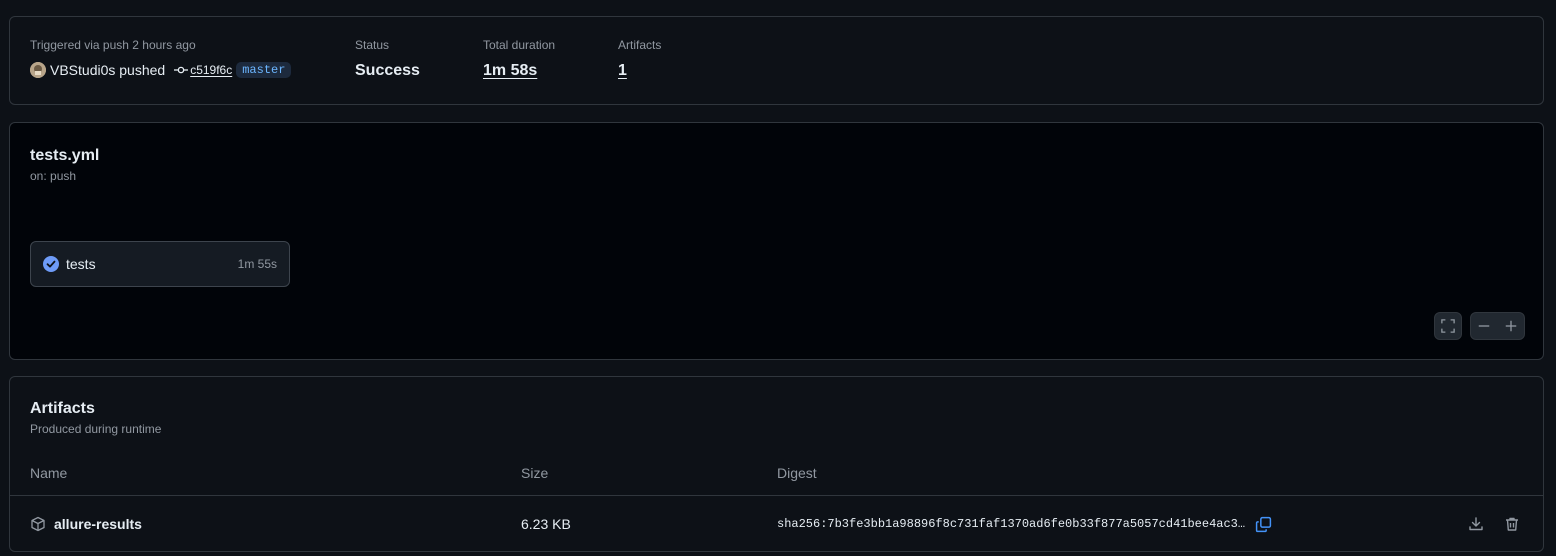  What do you see at coordinates (96, 429) in the screenshot?
I see `artifacts-subtitle: Produced during runtime` at bounding box center [96, 429].